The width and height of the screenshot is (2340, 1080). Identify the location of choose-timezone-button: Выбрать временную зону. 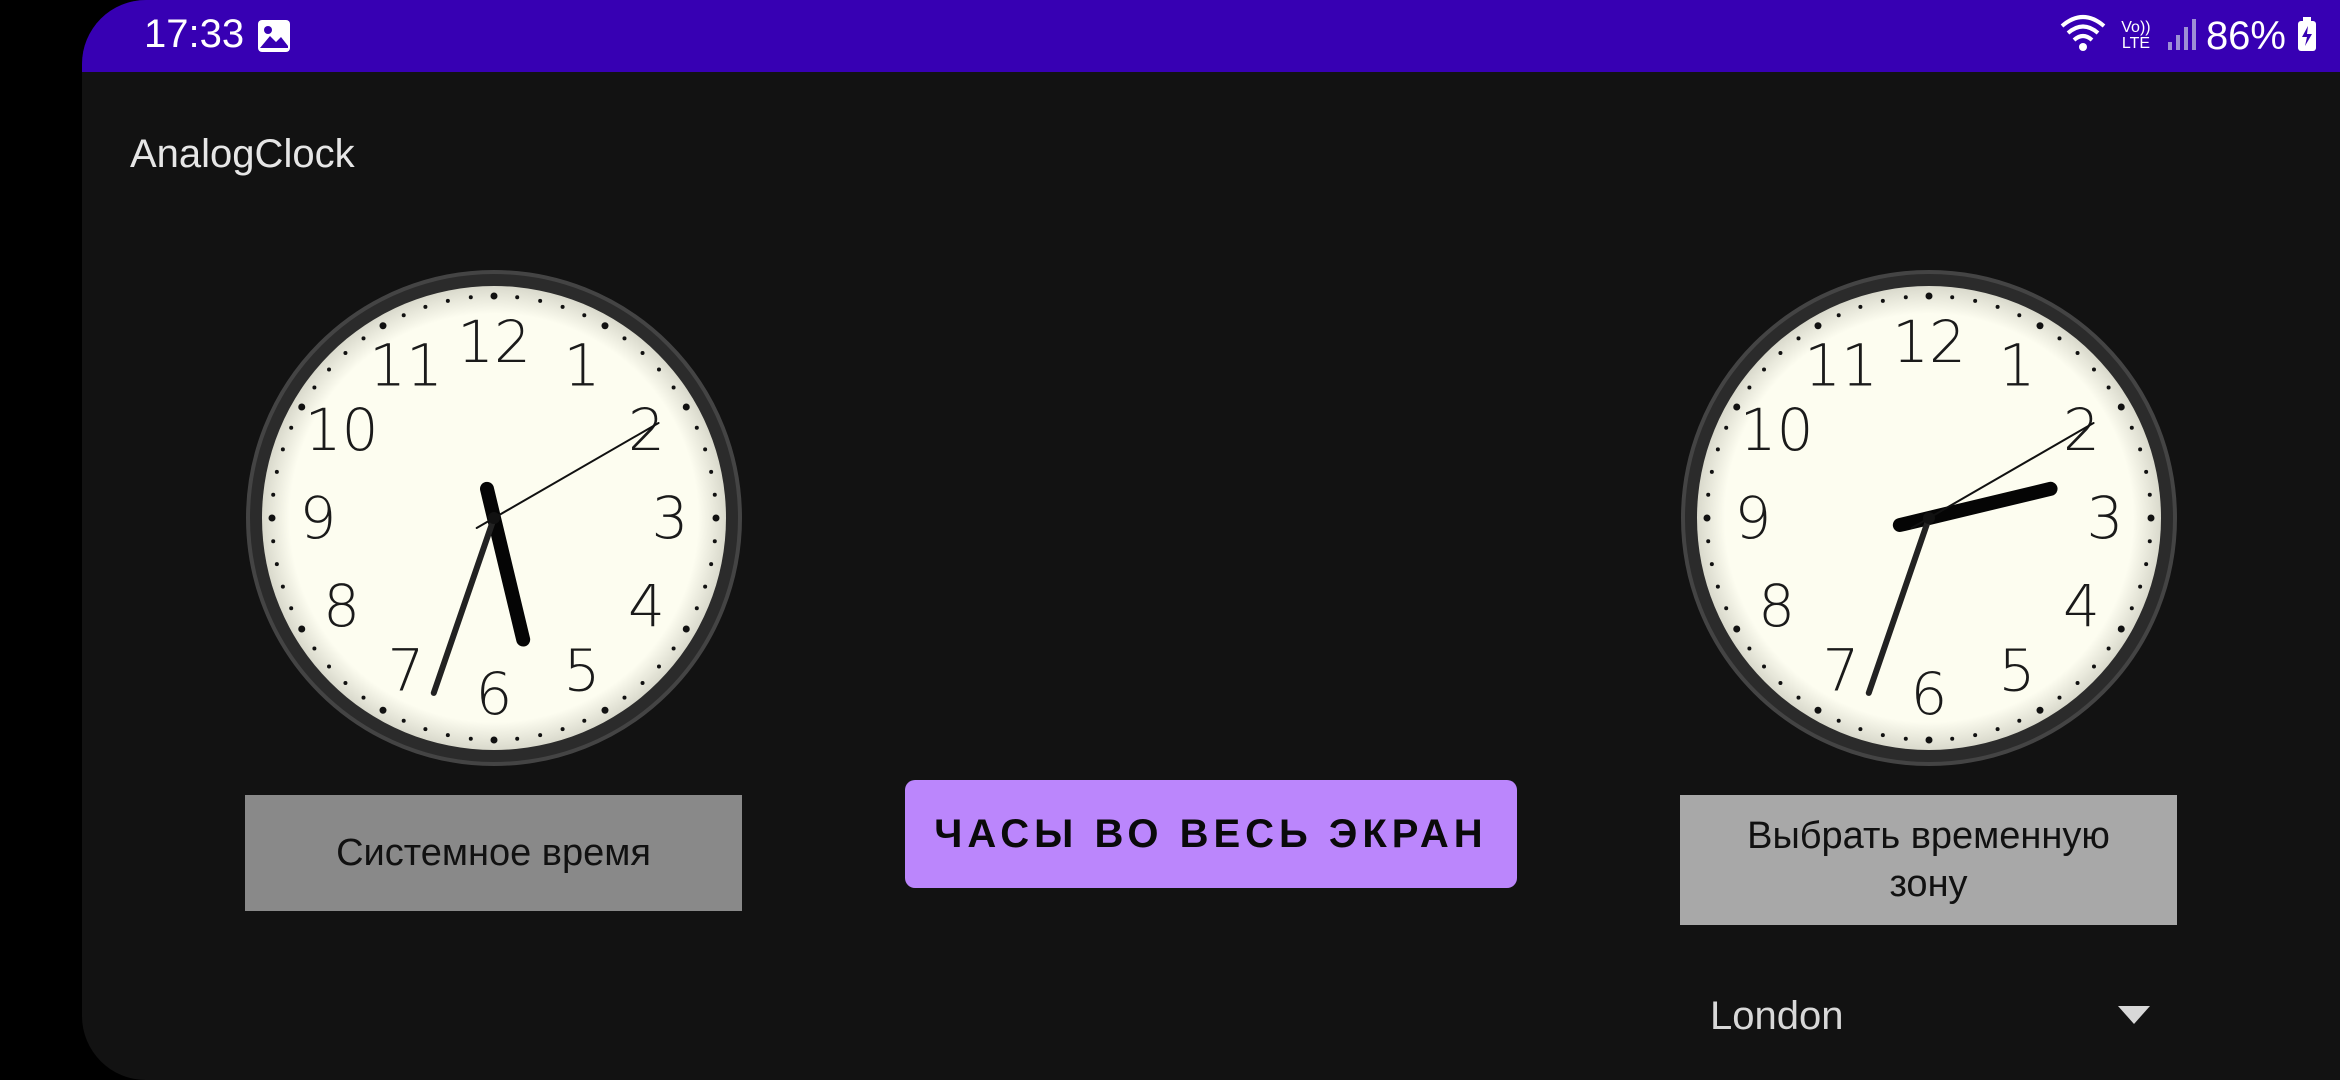
(1928, 860).